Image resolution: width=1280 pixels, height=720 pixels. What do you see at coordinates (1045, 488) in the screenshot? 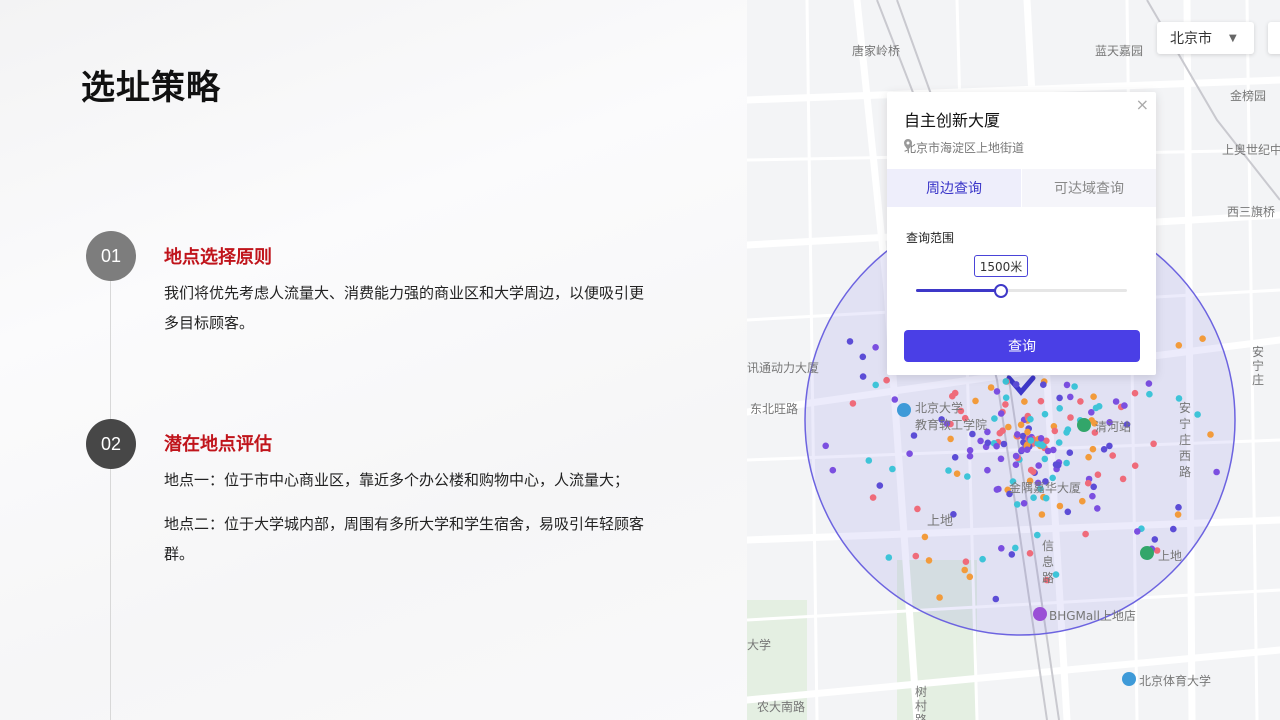
I see `map-label: 金隅嘉华大厦` at bounding box center [1045, 488].